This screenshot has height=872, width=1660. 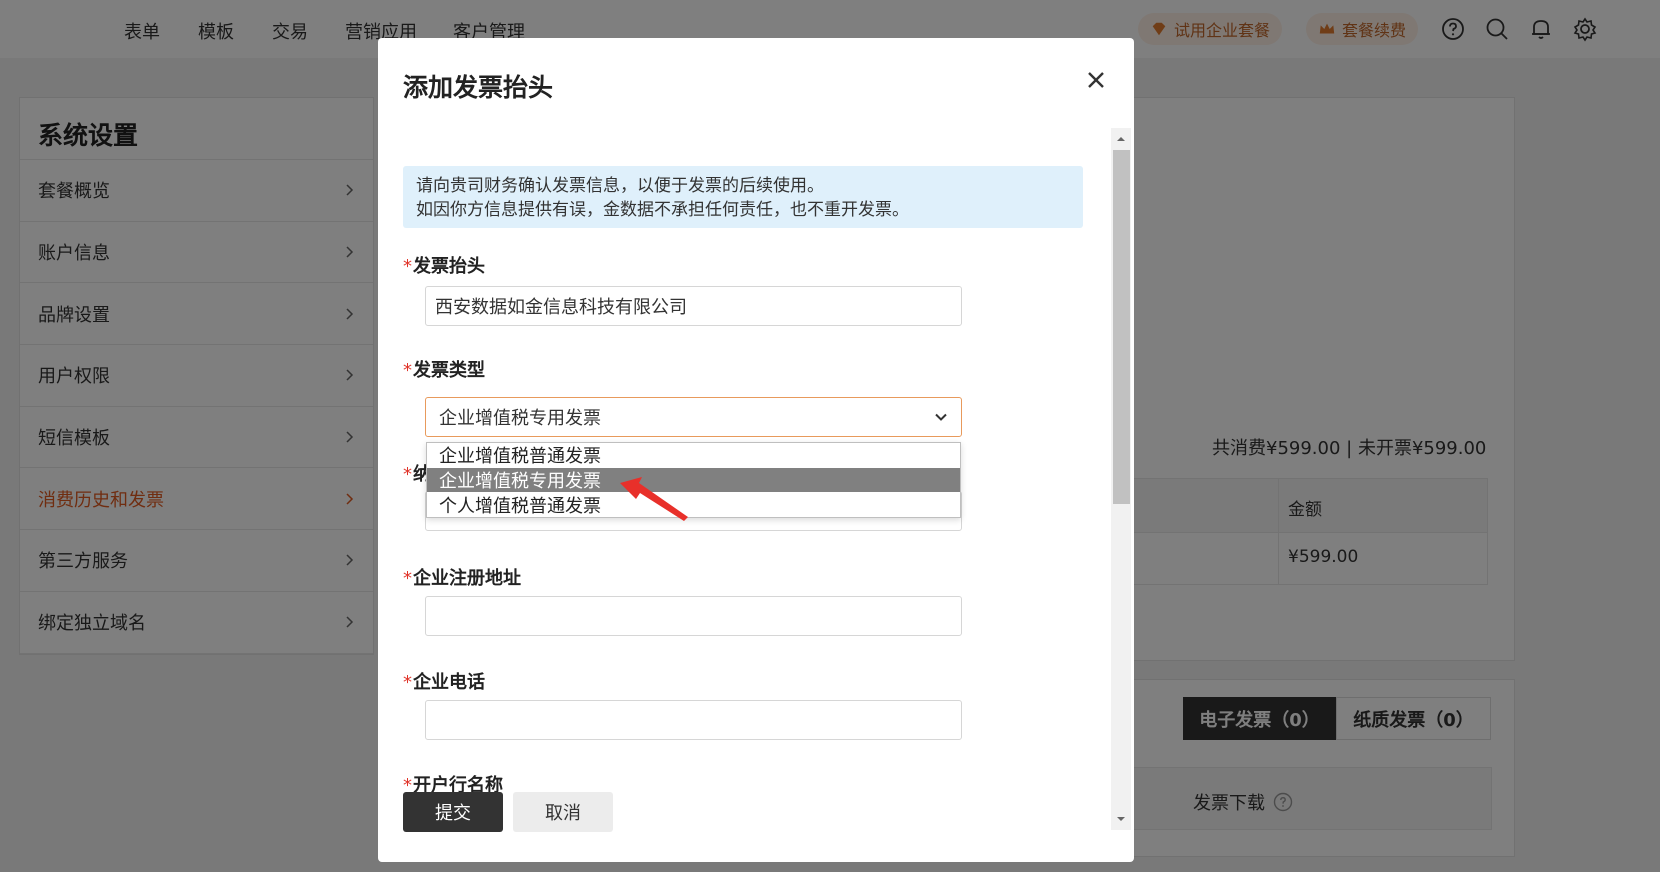 What do you see at coordinates (654, 499) in the screenshot?
I see `red-arrow-pointer` at bounding box center [654, 499].